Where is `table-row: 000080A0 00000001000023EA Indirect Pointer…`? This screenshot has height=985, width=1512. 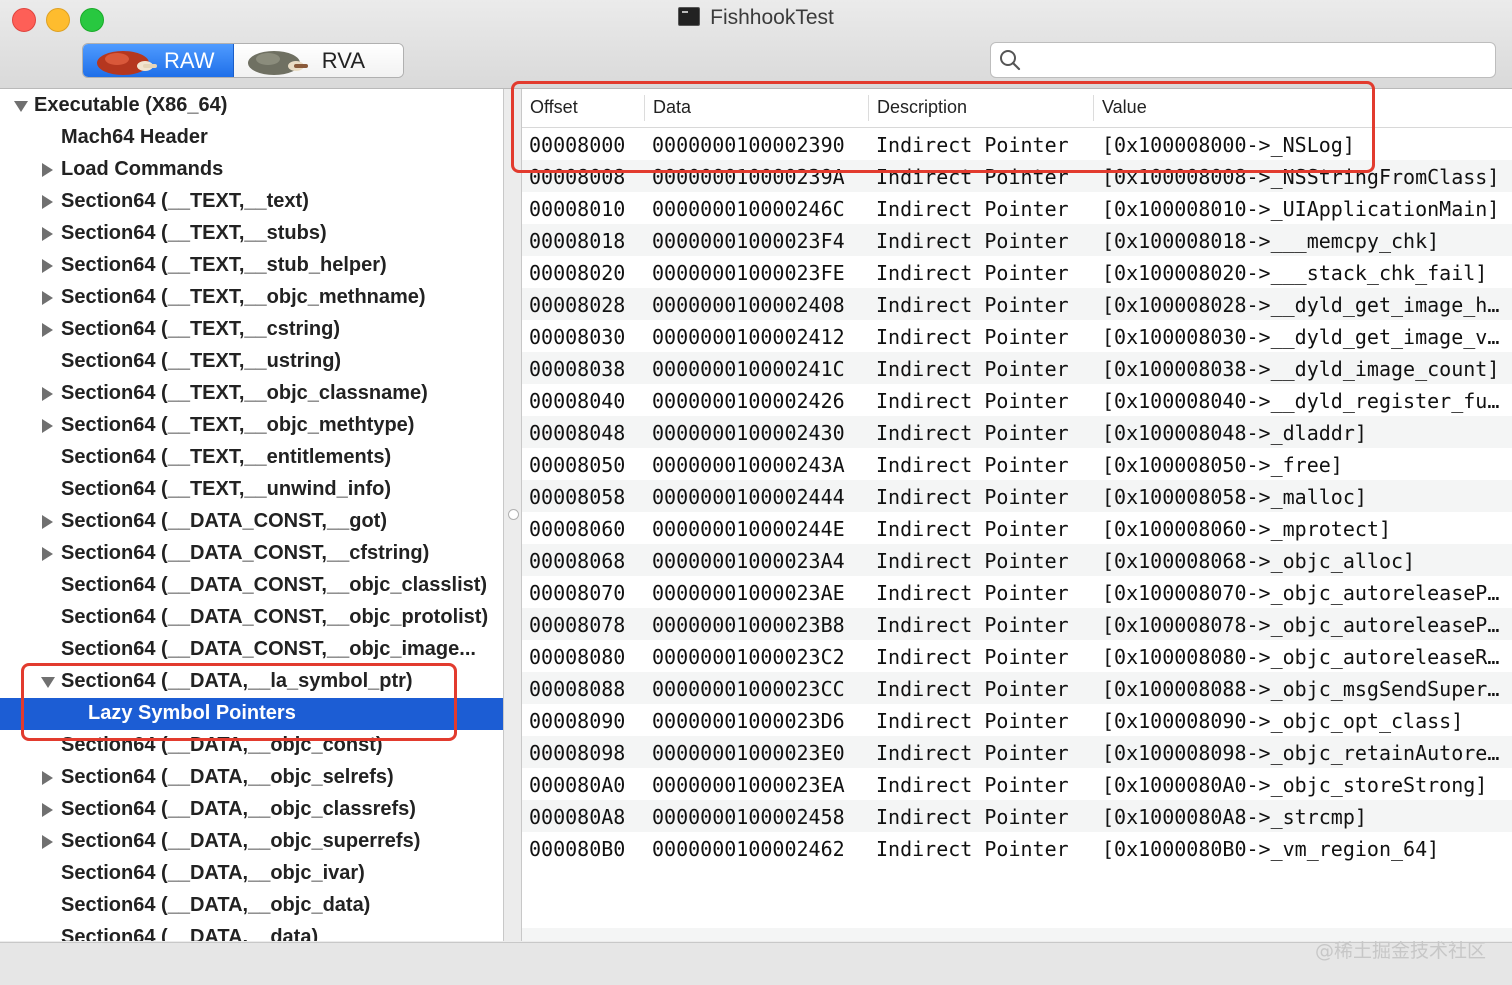
table-row: 000080A0 00000001000023EA Indirect Pointer… is located at coordinates (1017, 784).